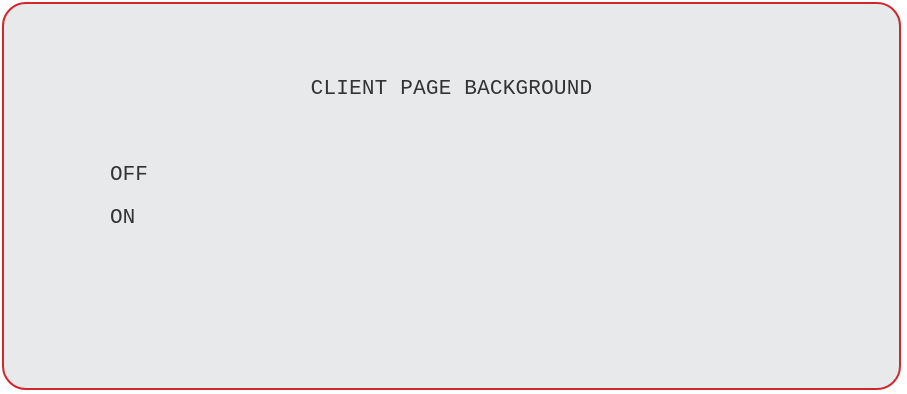 The height and width of the screenshot is (394, 907). Describe the element at coordinates (129, 175) in the screenshot. I see `option-off: OFF` at that location.